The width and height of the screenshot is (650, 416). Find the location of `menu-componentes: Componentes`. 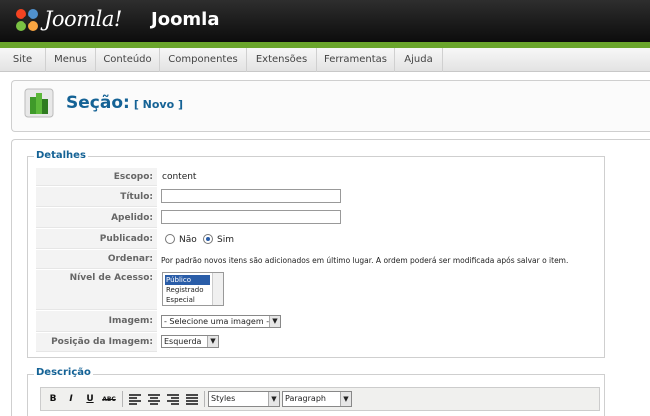

menu-componentes: Componentes is located at coordinates (203, 60).